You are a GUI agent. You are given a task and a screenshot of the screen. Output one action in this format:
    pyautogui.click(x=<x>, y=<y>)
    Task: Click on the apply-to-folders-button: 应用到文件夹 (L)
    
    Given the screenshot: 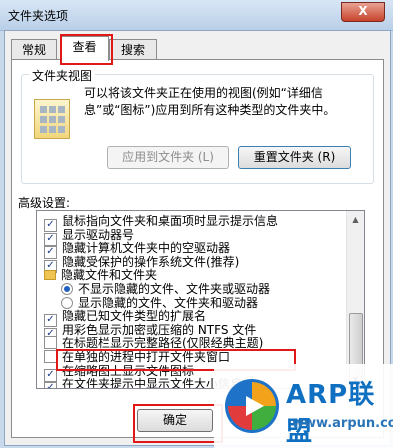 What is the action you would take?
    pyautogui.click(x=168, y=157)
    